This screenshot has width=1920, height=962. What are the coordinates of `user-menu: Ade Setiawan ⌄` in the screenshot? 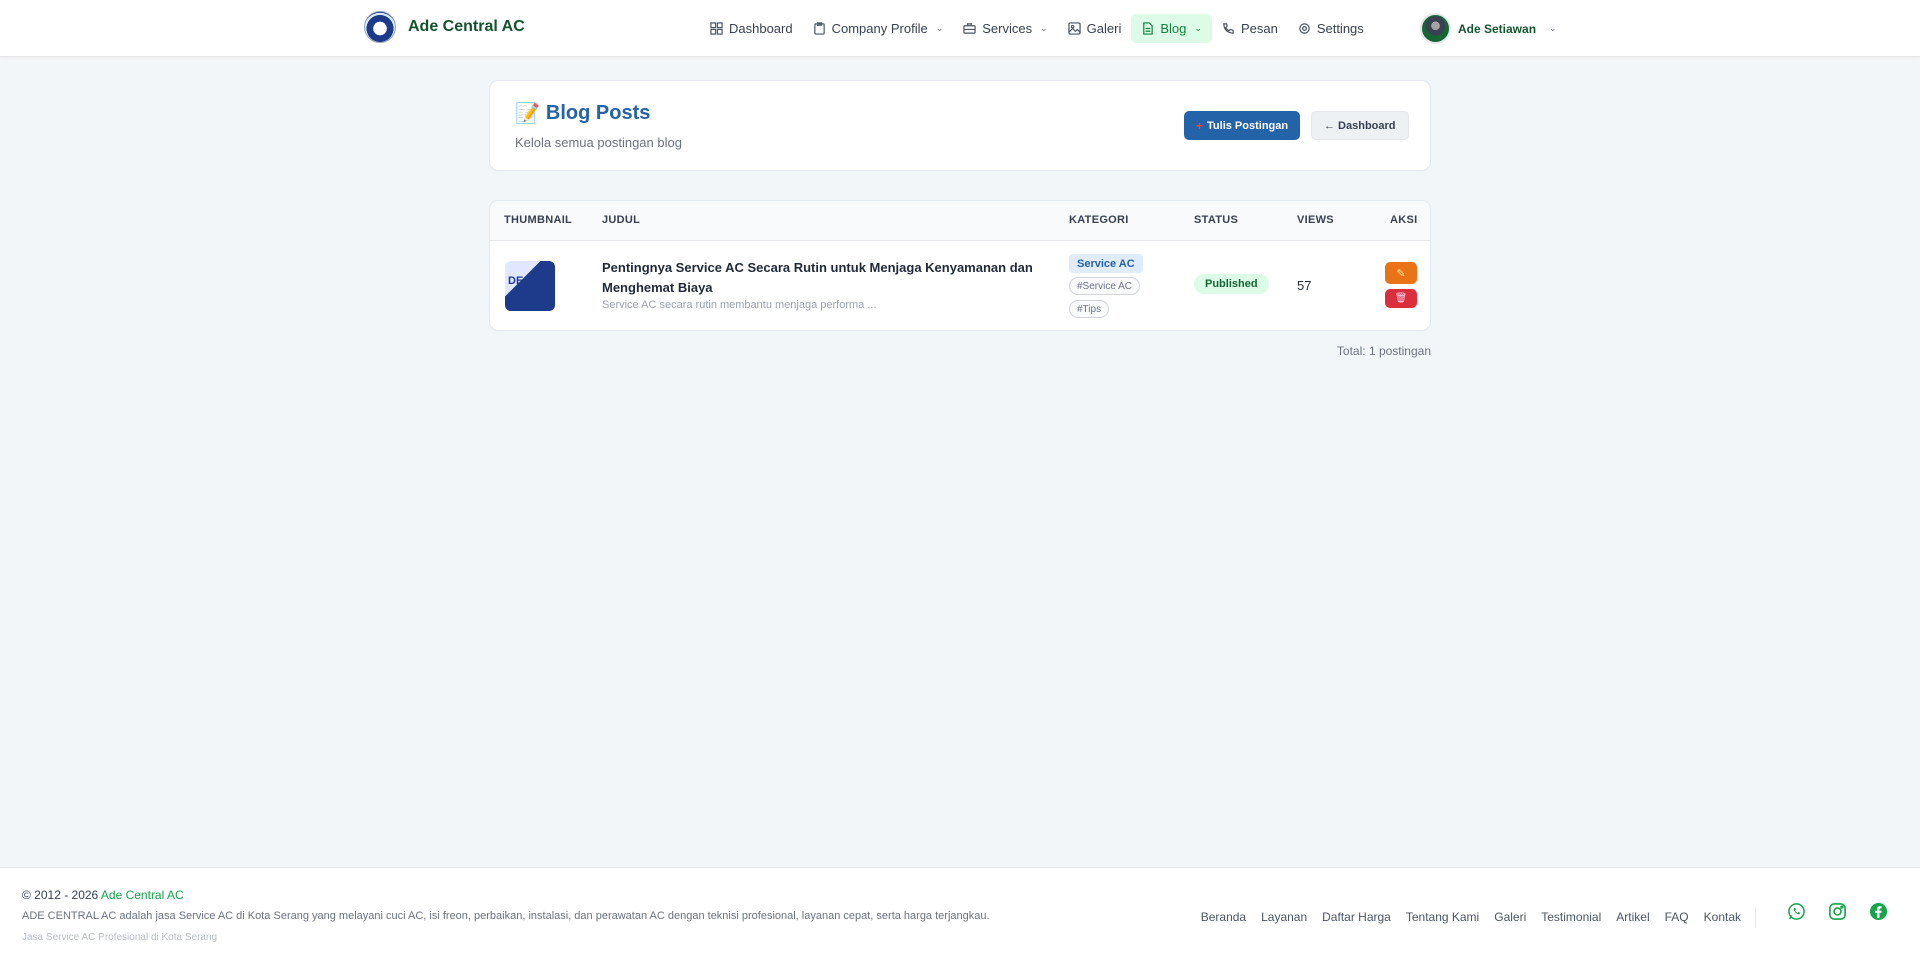 It's located at (1488, 28).